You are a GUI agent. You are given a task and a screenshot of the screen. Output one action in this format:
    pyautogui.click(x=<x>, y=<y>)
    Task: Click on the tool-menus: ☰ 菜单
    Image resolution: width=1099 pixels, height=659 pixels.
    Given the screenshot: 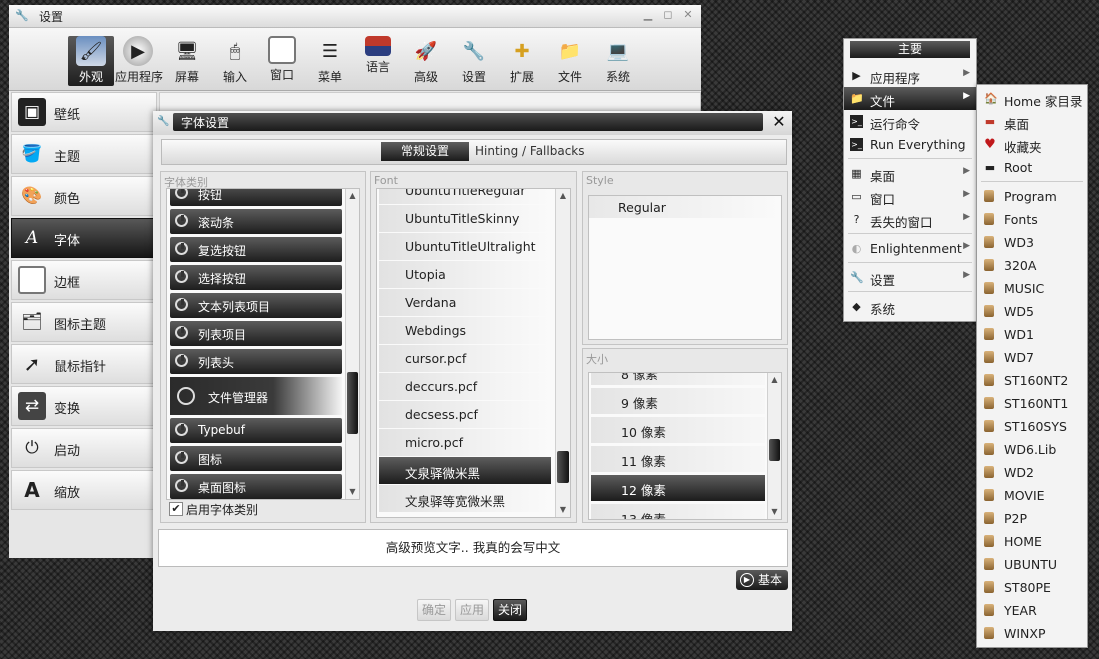 What is the action you would take?
    pyautogui.click(x=330, y=61)
    